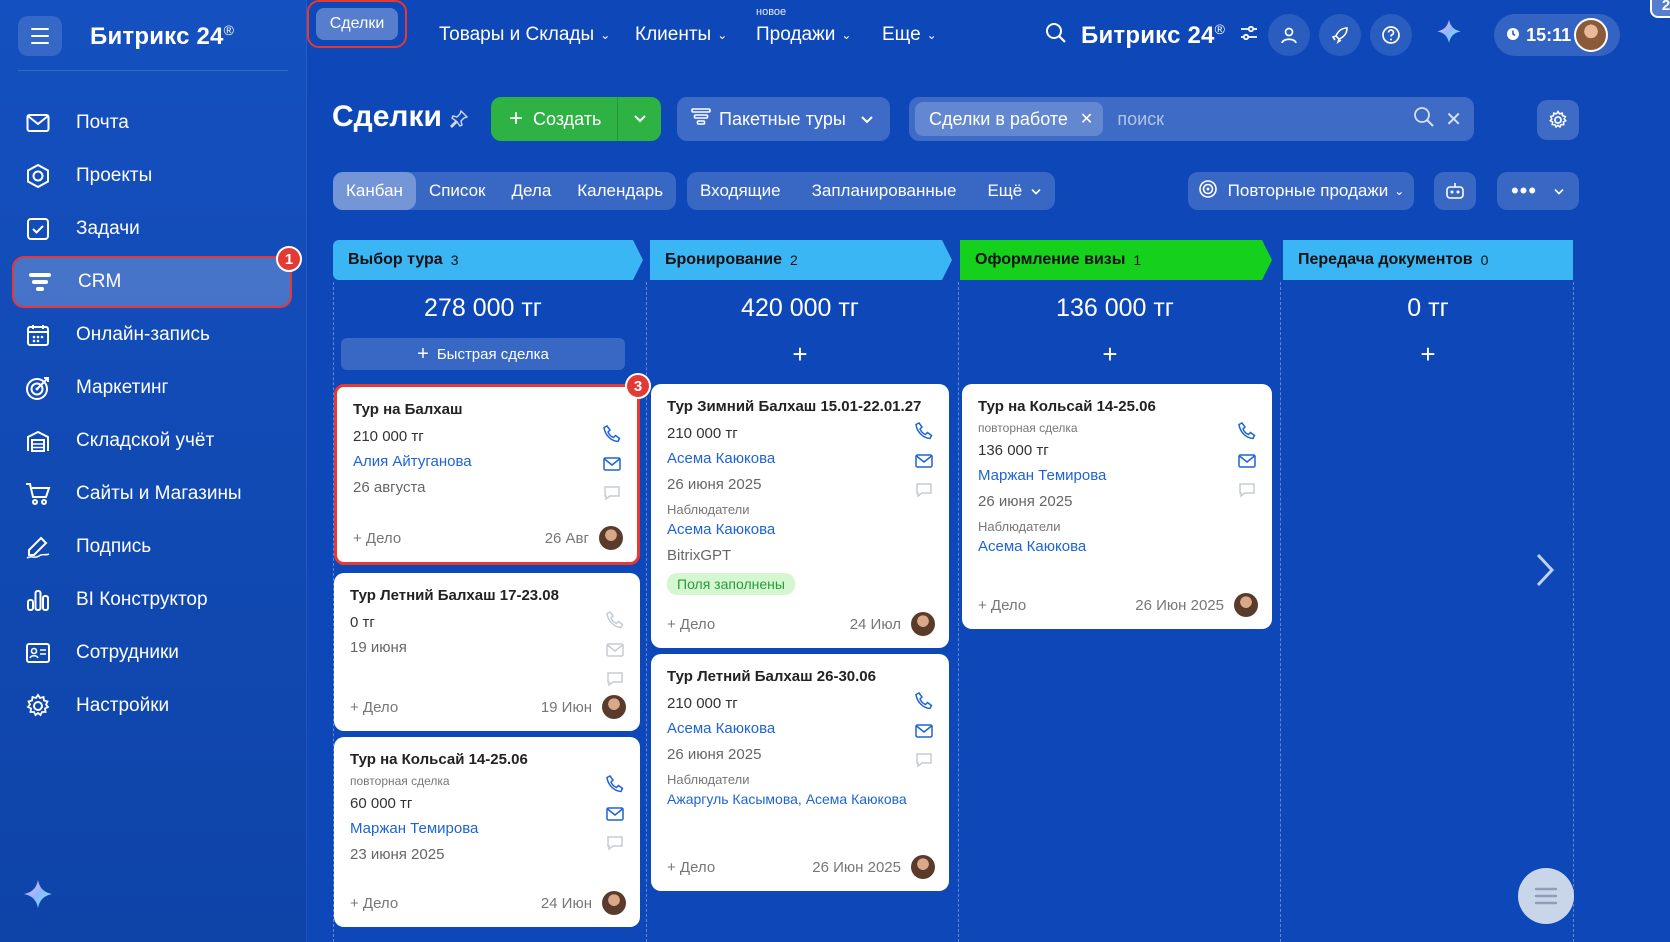 The image size is (1670, 942). Describe the element at coordinates (1449, 35) in the screenshot. I see `copilot-star-icon` at that location.